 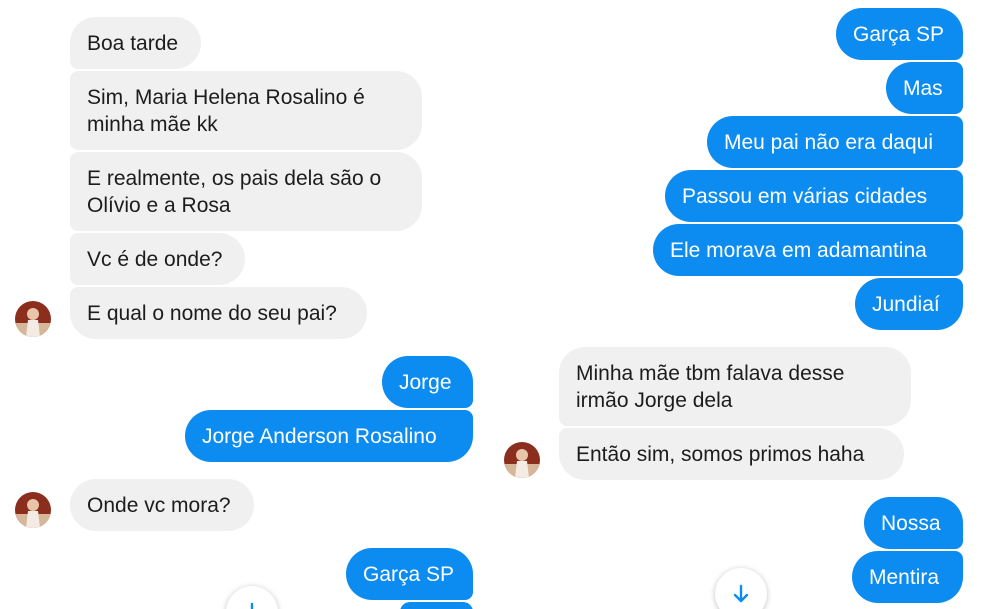 I want to click on message-bubble-incoming: Onde vc mora?, so click(x=162, y=505).